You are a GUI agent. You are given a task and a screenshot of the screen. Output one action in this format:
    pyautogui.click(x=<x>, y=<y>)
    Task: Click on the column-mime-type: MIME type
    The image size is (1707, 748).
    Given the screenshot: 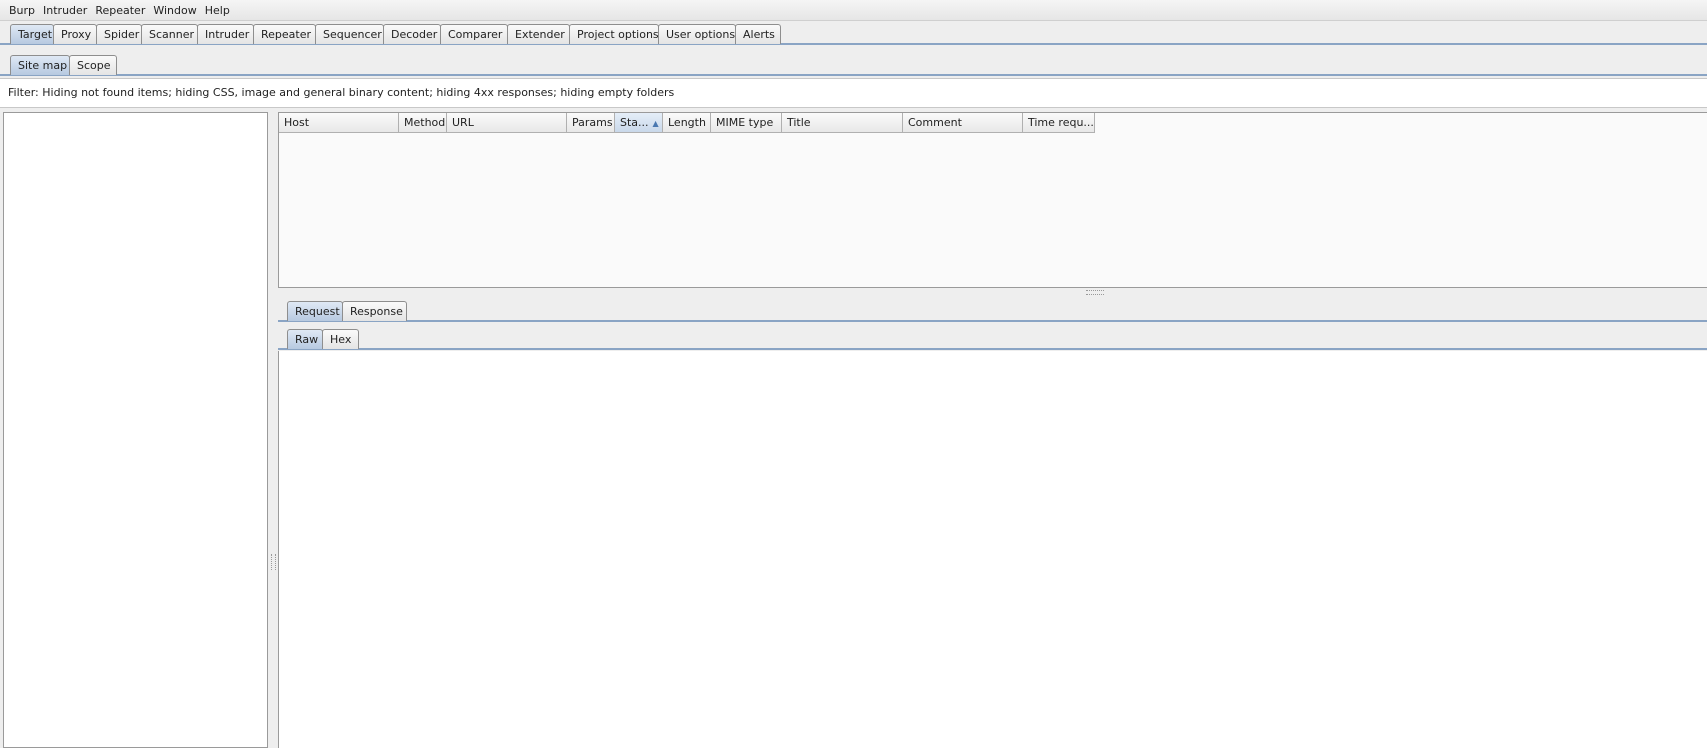 What is the action you would take?
    pyautogui.click(x=746, y=123)
    